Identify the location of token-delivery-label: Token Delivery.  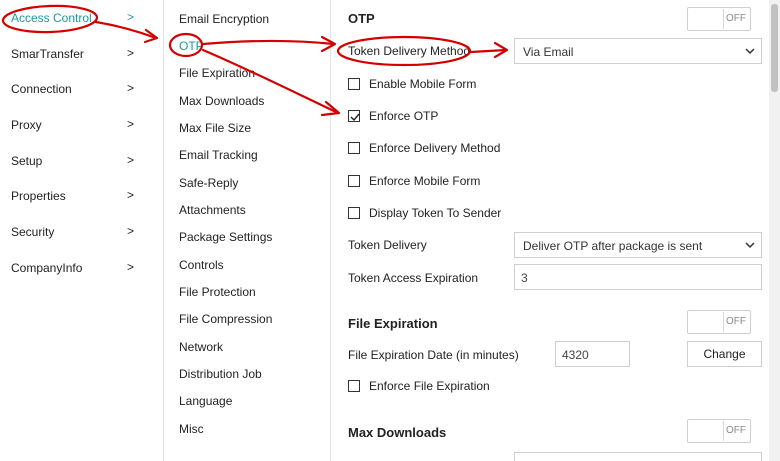
(387, 245).